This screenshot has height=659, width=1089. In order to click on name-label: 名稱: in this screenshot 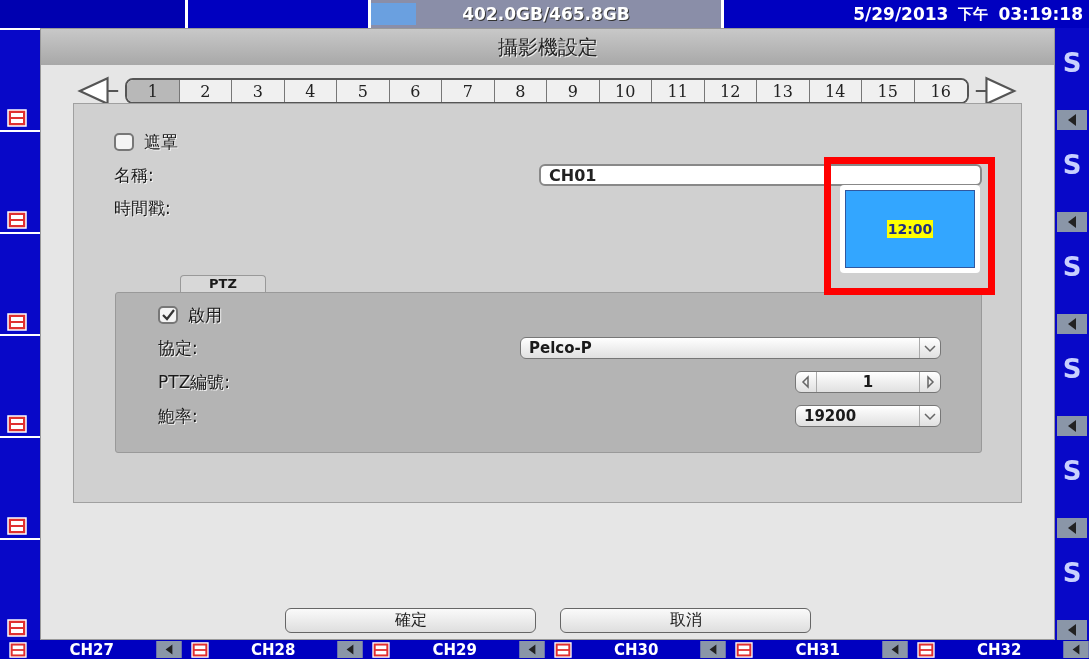, I will do `click(134, 175)`.